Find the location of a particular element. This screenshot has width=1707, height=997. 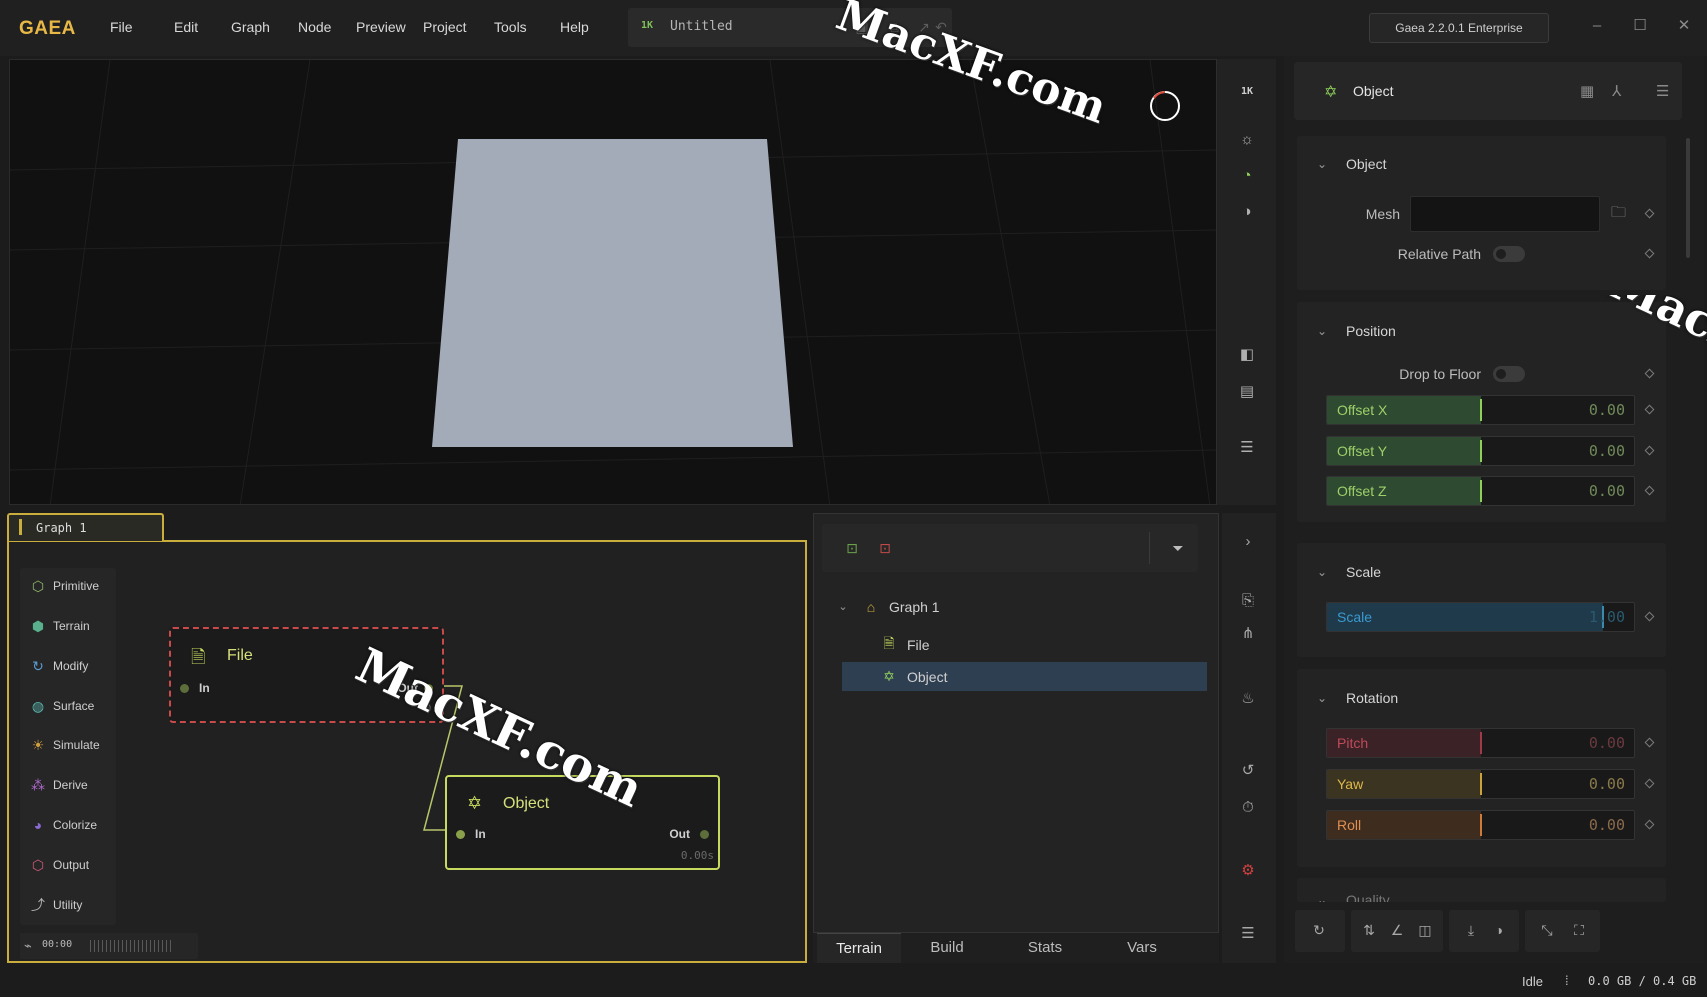

bookmark-icon: ⎘ is located at coordinates (1248, 601).